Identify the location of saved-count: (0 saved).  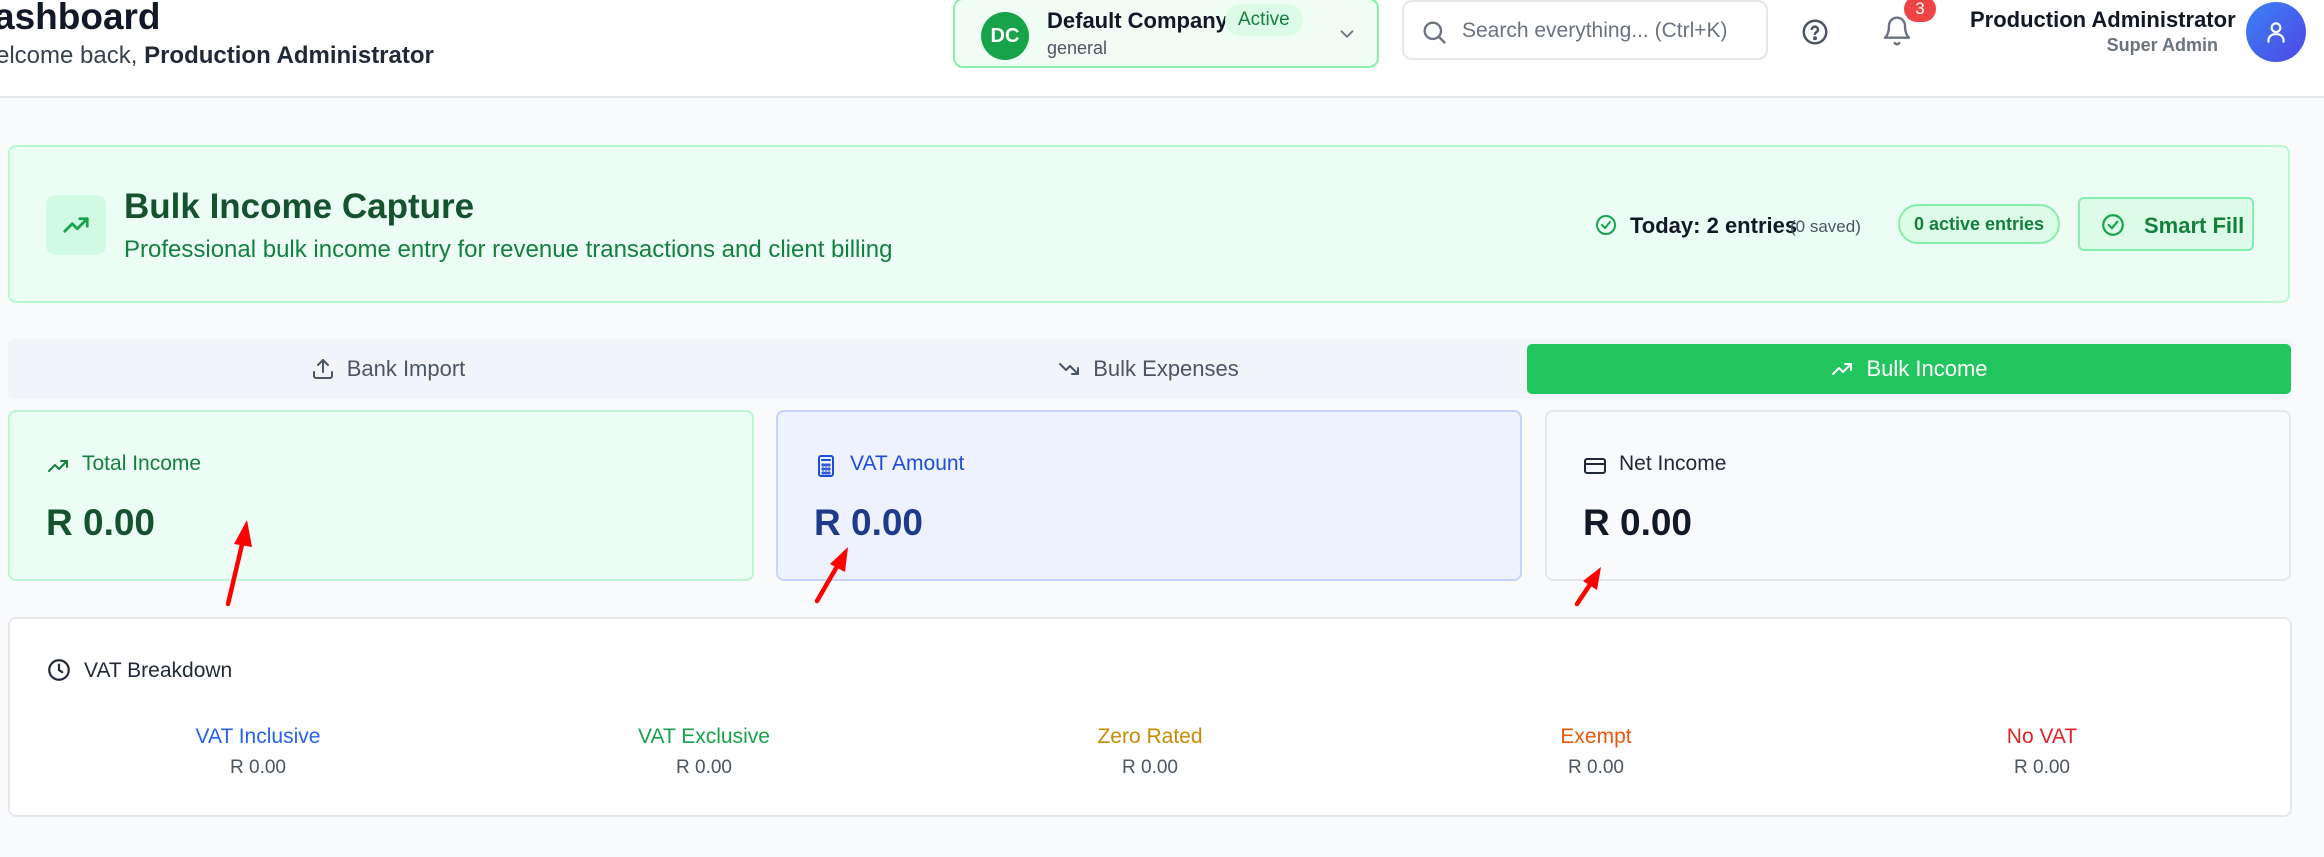
(1825, 226).